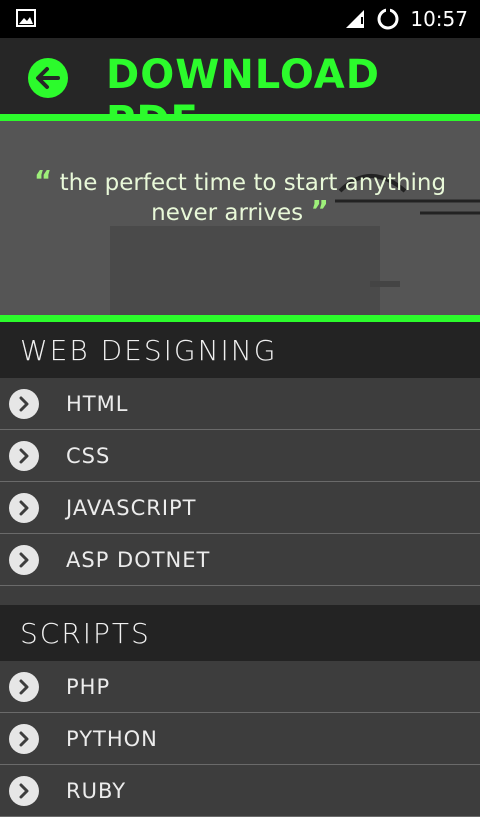  I want to click on close-quote-icon: ”, so click(319, 210).